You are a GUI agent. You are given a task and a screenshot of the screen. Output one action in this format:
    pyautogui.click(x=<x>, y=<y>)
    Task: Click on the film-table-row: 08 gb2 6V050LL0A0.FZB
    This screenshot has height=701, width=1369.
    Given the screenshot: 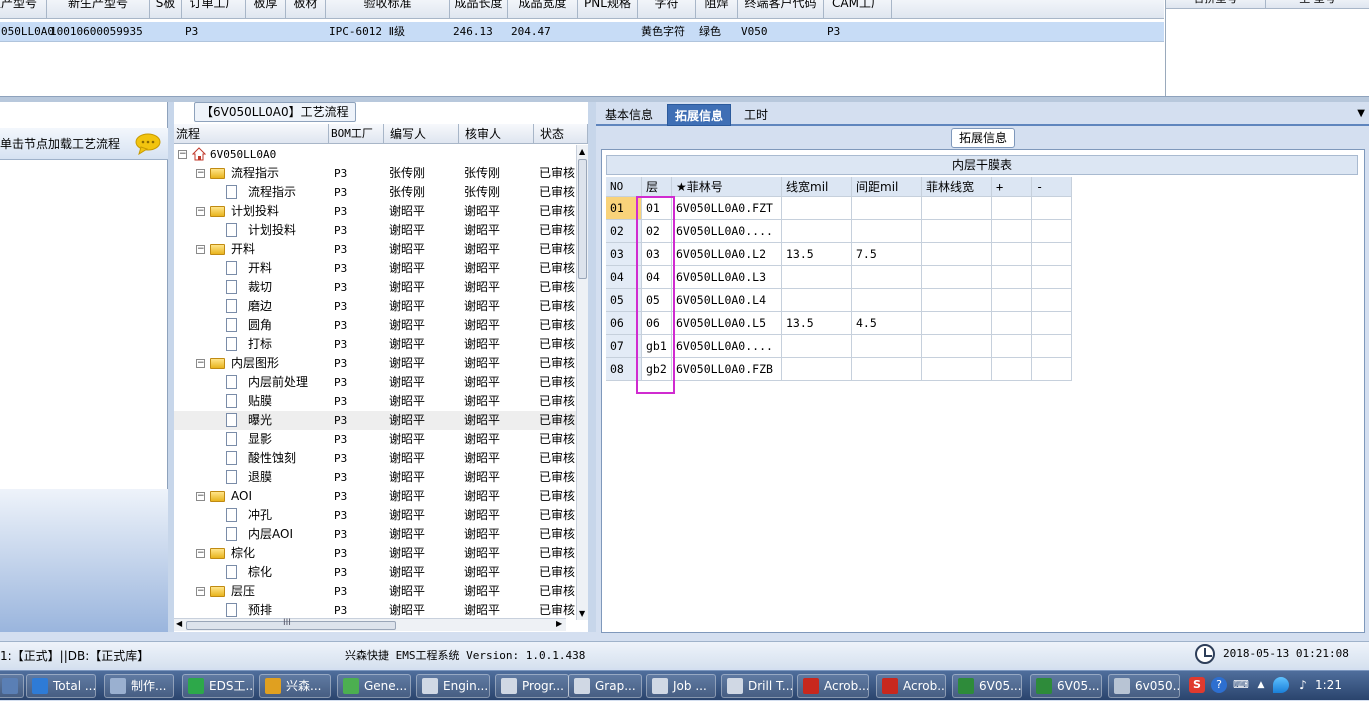 What is the action you would take?
    pyautogui.click(x=839, y=369)
    